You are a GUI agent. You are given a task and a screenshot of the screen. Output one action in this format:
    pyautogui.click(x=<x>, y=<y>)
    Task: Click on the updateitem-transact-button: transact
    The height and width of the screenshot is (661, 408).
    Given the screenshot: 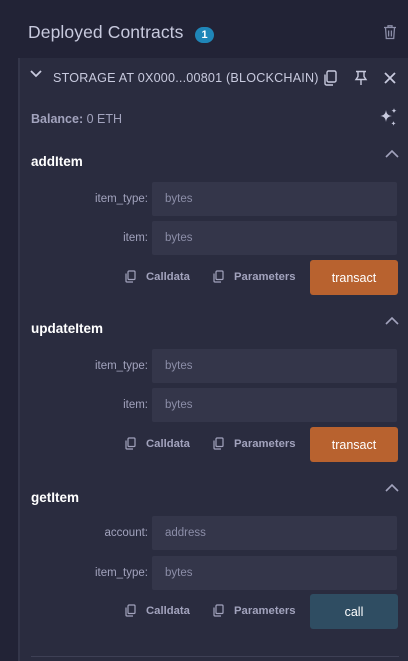 What is the action you would take?
    pyautogui.click(x=354, y=444)
    